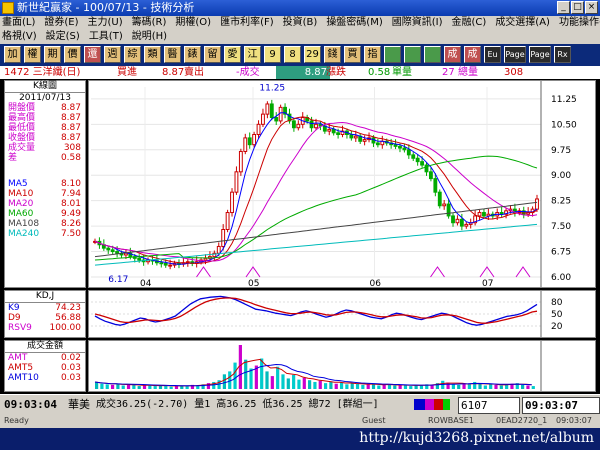  Describe the element at coordinates (72, 54) in the screenshot. I see `toolbar-button: 價` at that location.